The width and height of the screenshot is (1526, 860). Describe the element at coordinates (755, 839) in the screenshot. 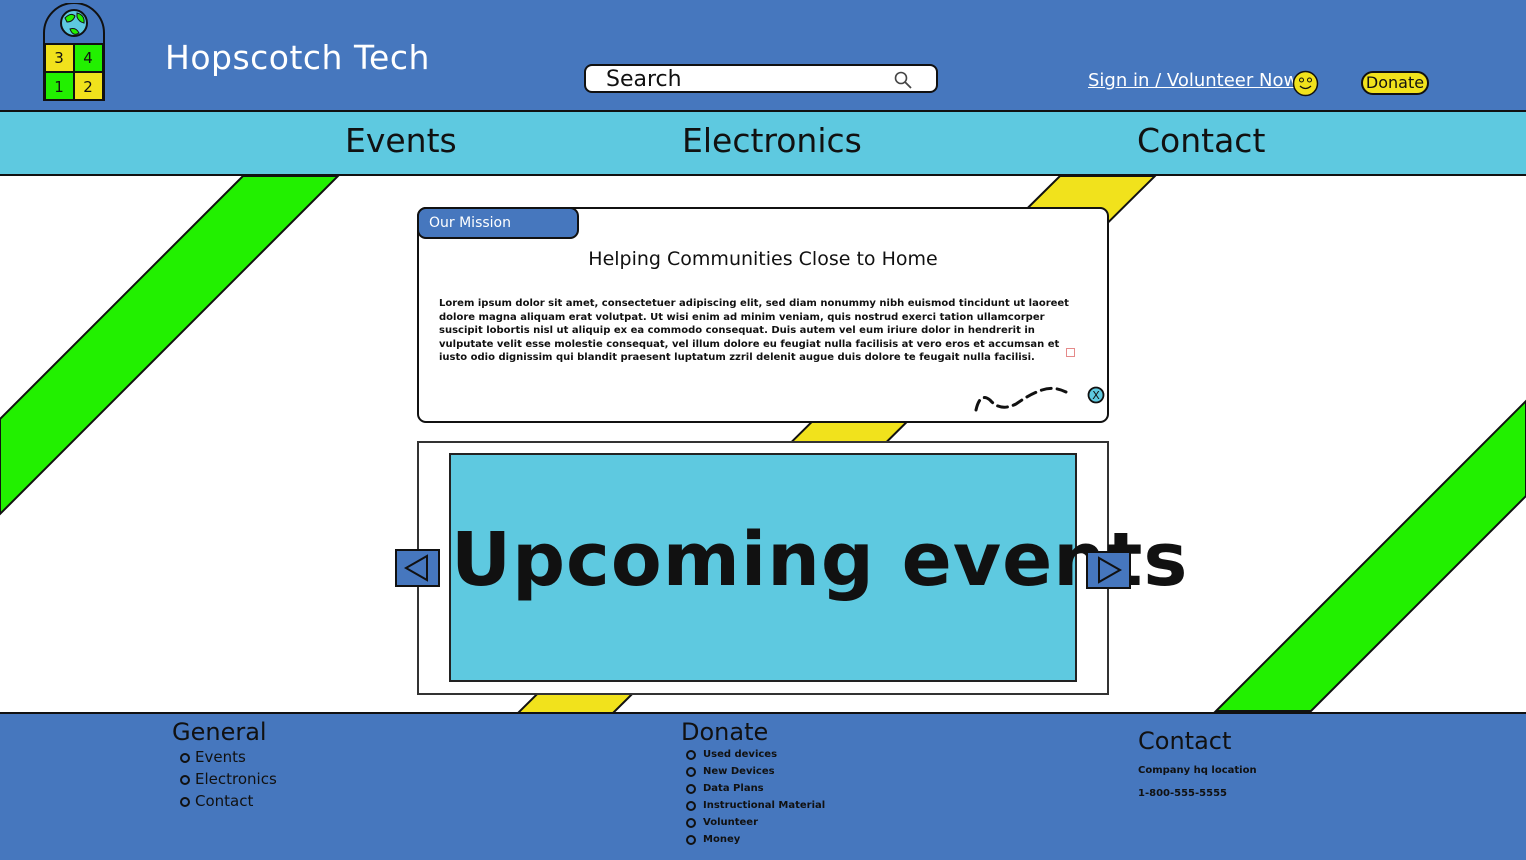

I see `footer-link-money: Money` at that location.